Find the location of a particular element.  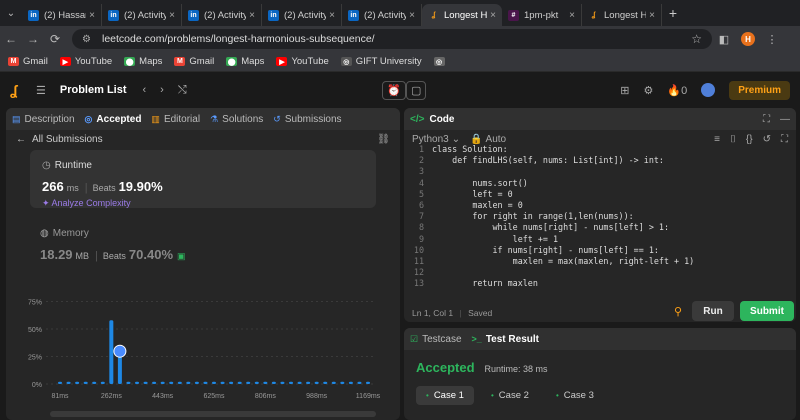

case-2-button: • Case 2 is located at coordinates (510, 395).